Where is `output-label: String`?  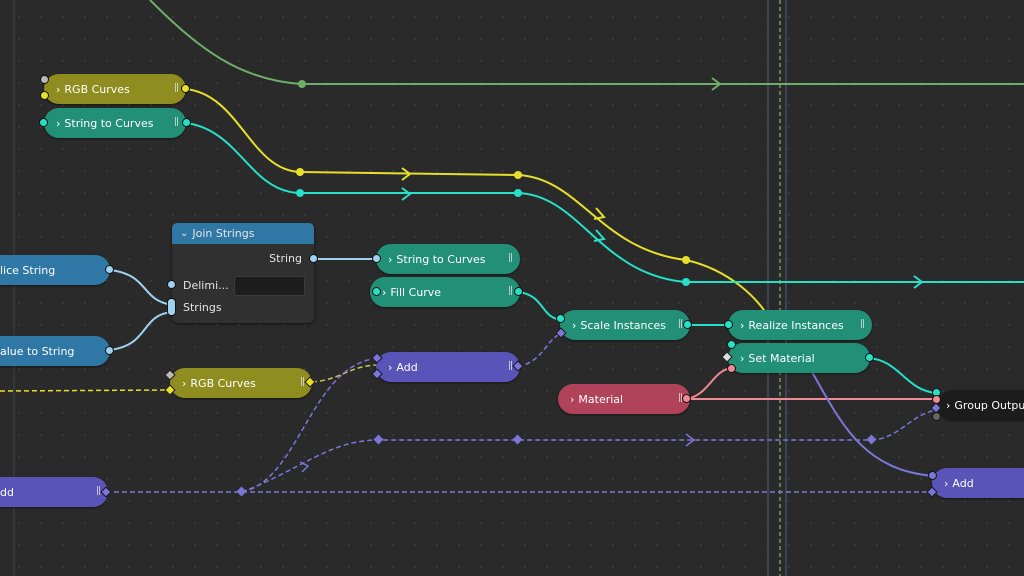
output-label: String is located at coordinates (285, 258).